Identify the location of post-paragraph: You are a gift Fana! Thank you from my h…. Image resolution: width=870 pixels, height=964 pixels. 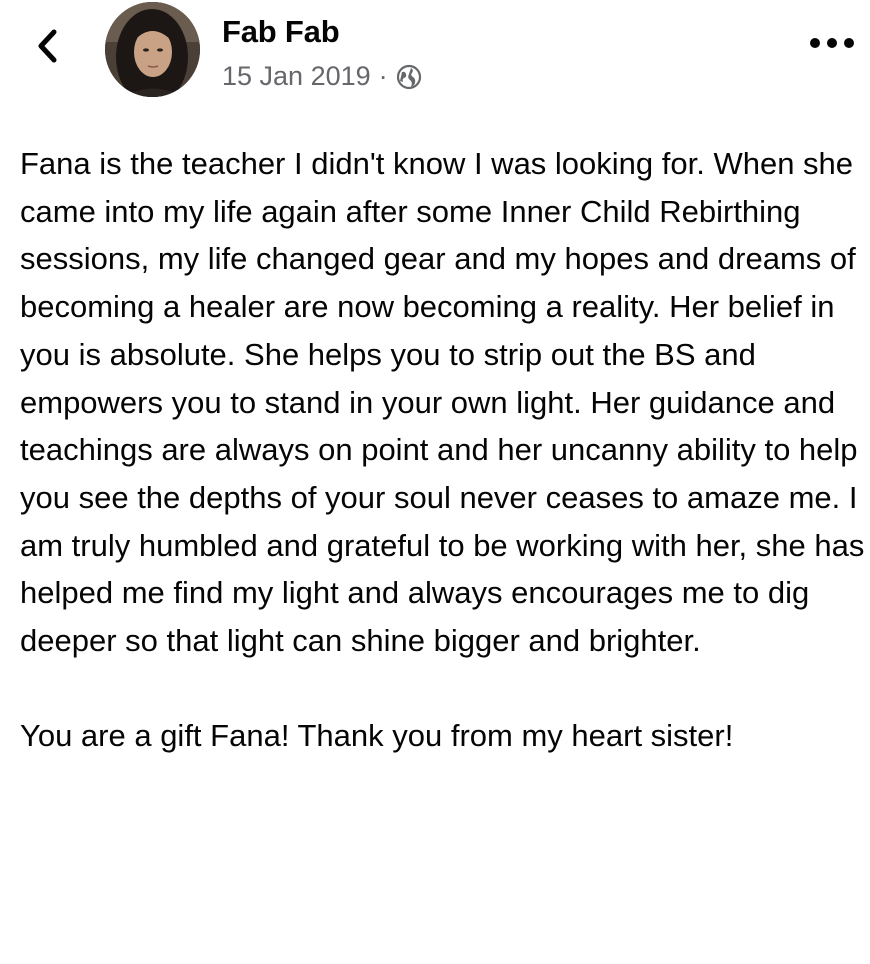
(377, 736).